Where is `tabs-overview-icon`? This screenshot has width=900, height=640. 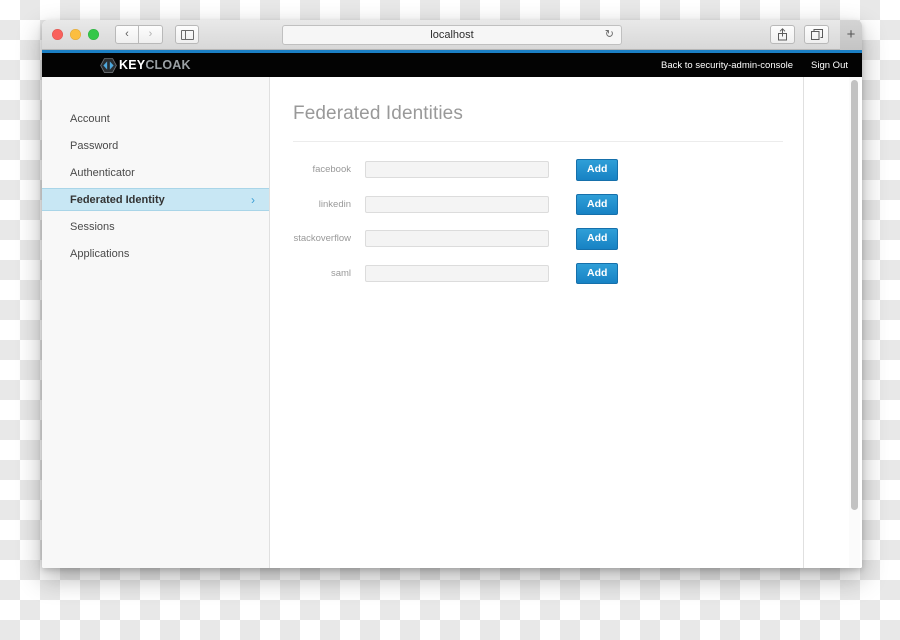 tabs-overview-icon is located at coordinates (816, 34).